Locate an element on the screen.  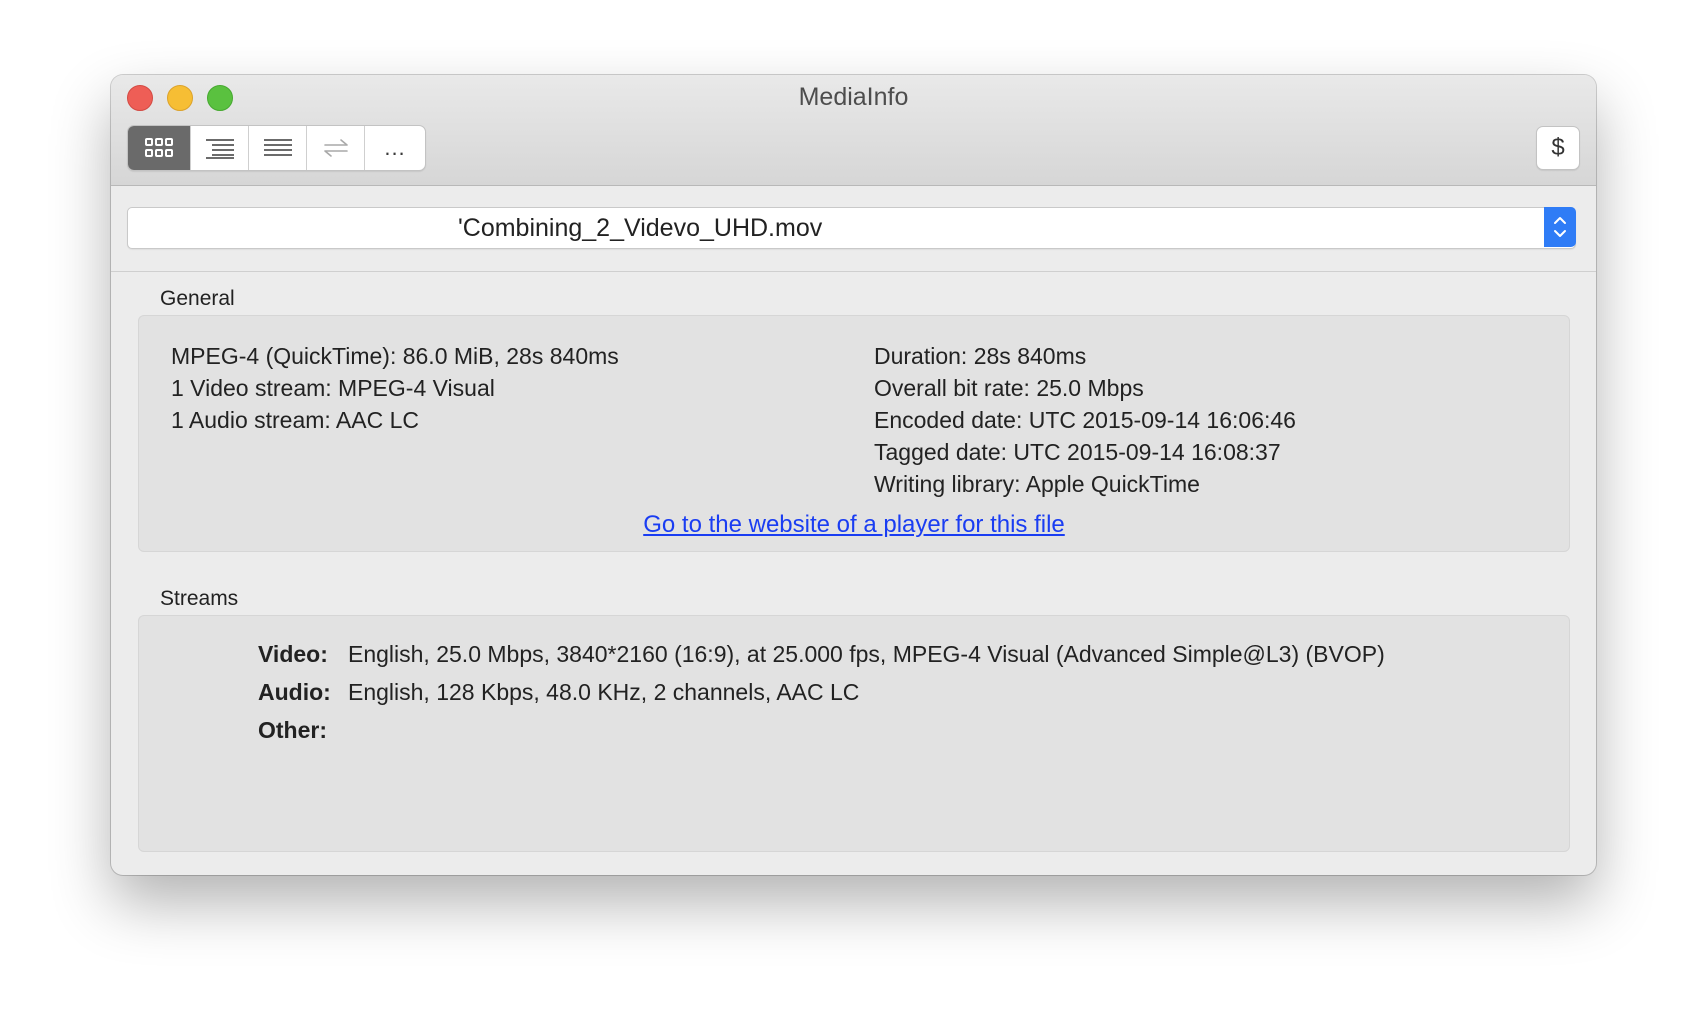
general-line: Overall bit rate: 25.0 Mbps is located at coordinates (1009, 388).